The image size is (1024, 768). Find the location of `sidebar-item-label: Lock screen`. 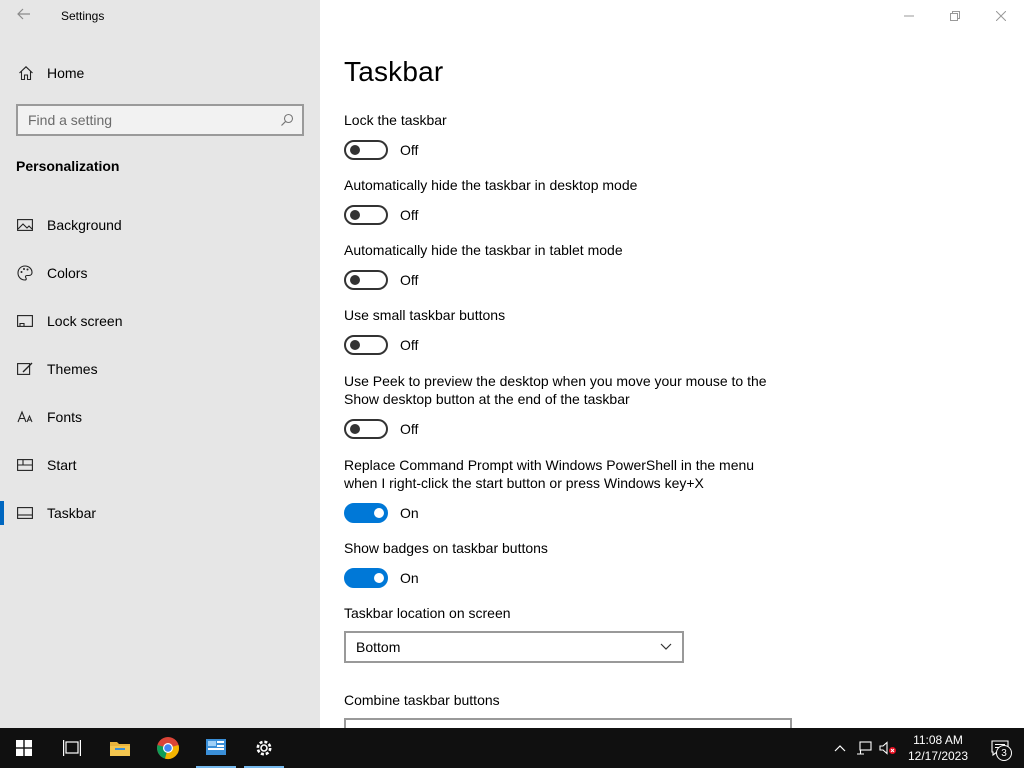

sidebar-item-label: Lock screen is located at coordinates (85, 321).